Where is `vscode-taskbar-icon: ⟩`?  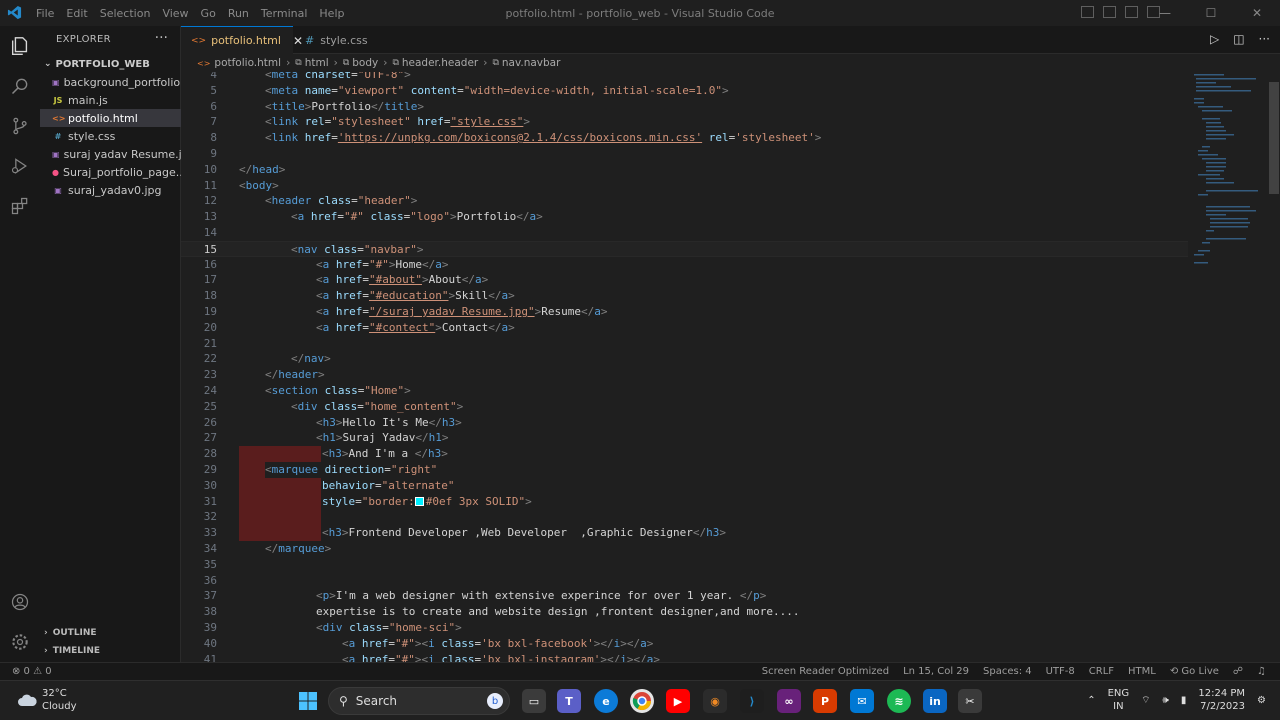
vscode-taskbar-icon: ⟩ is located at coordinates (752, 701).